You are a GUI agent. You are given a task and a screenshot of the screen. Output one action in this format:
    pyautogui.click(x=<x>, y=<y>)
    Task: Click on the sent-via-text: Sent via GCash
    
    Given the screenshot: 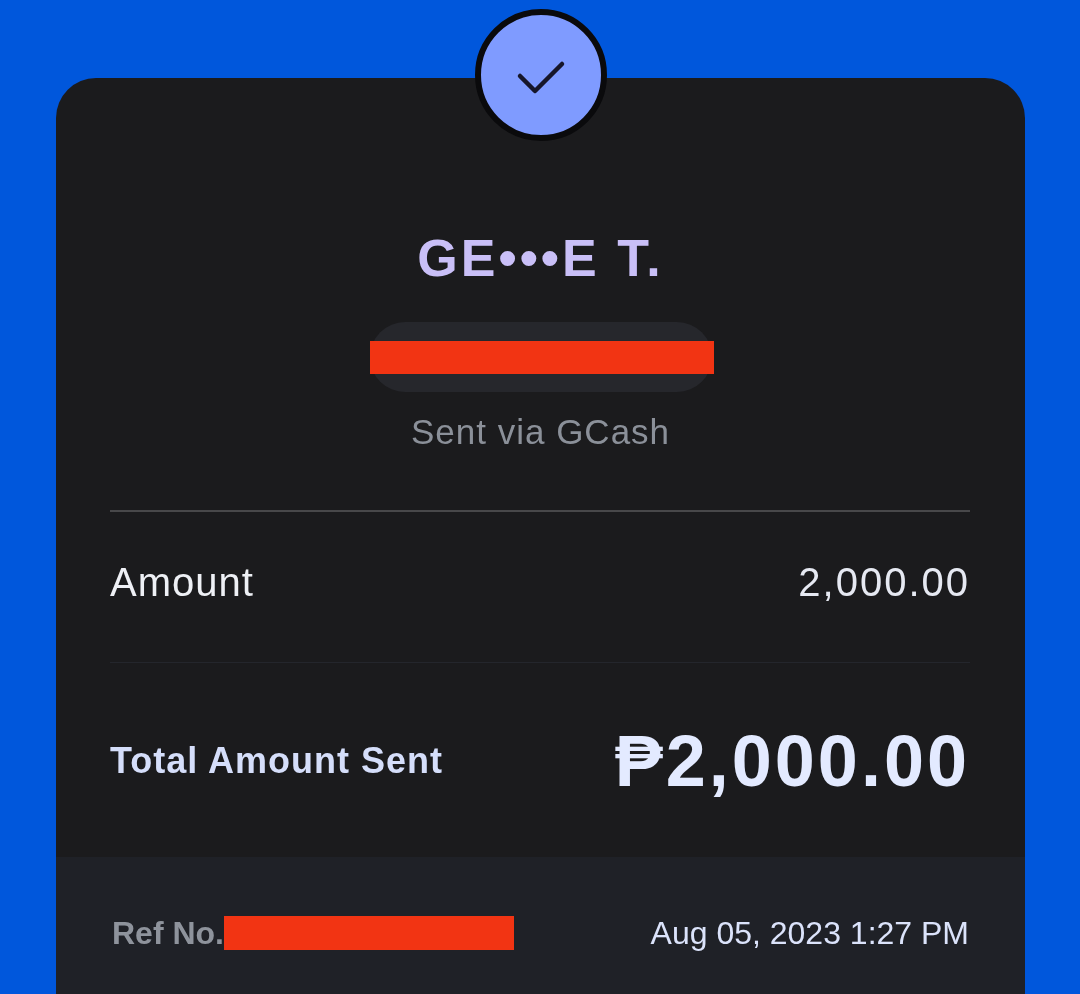 What is the action you would take?
    pyautogui.click(x=540, y=432)
    